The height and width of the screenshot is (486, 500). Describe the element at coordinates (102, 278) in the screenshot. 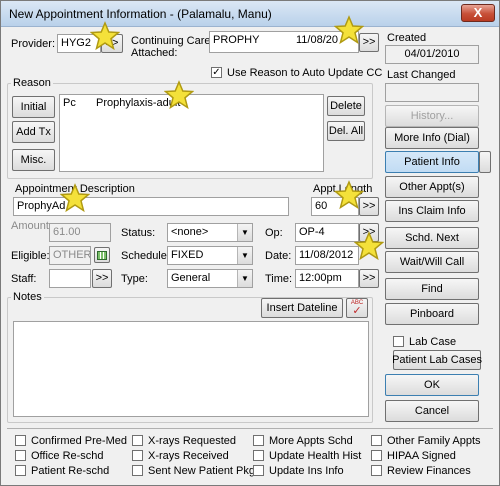

I see `staff-browse-button: >>` at that location.